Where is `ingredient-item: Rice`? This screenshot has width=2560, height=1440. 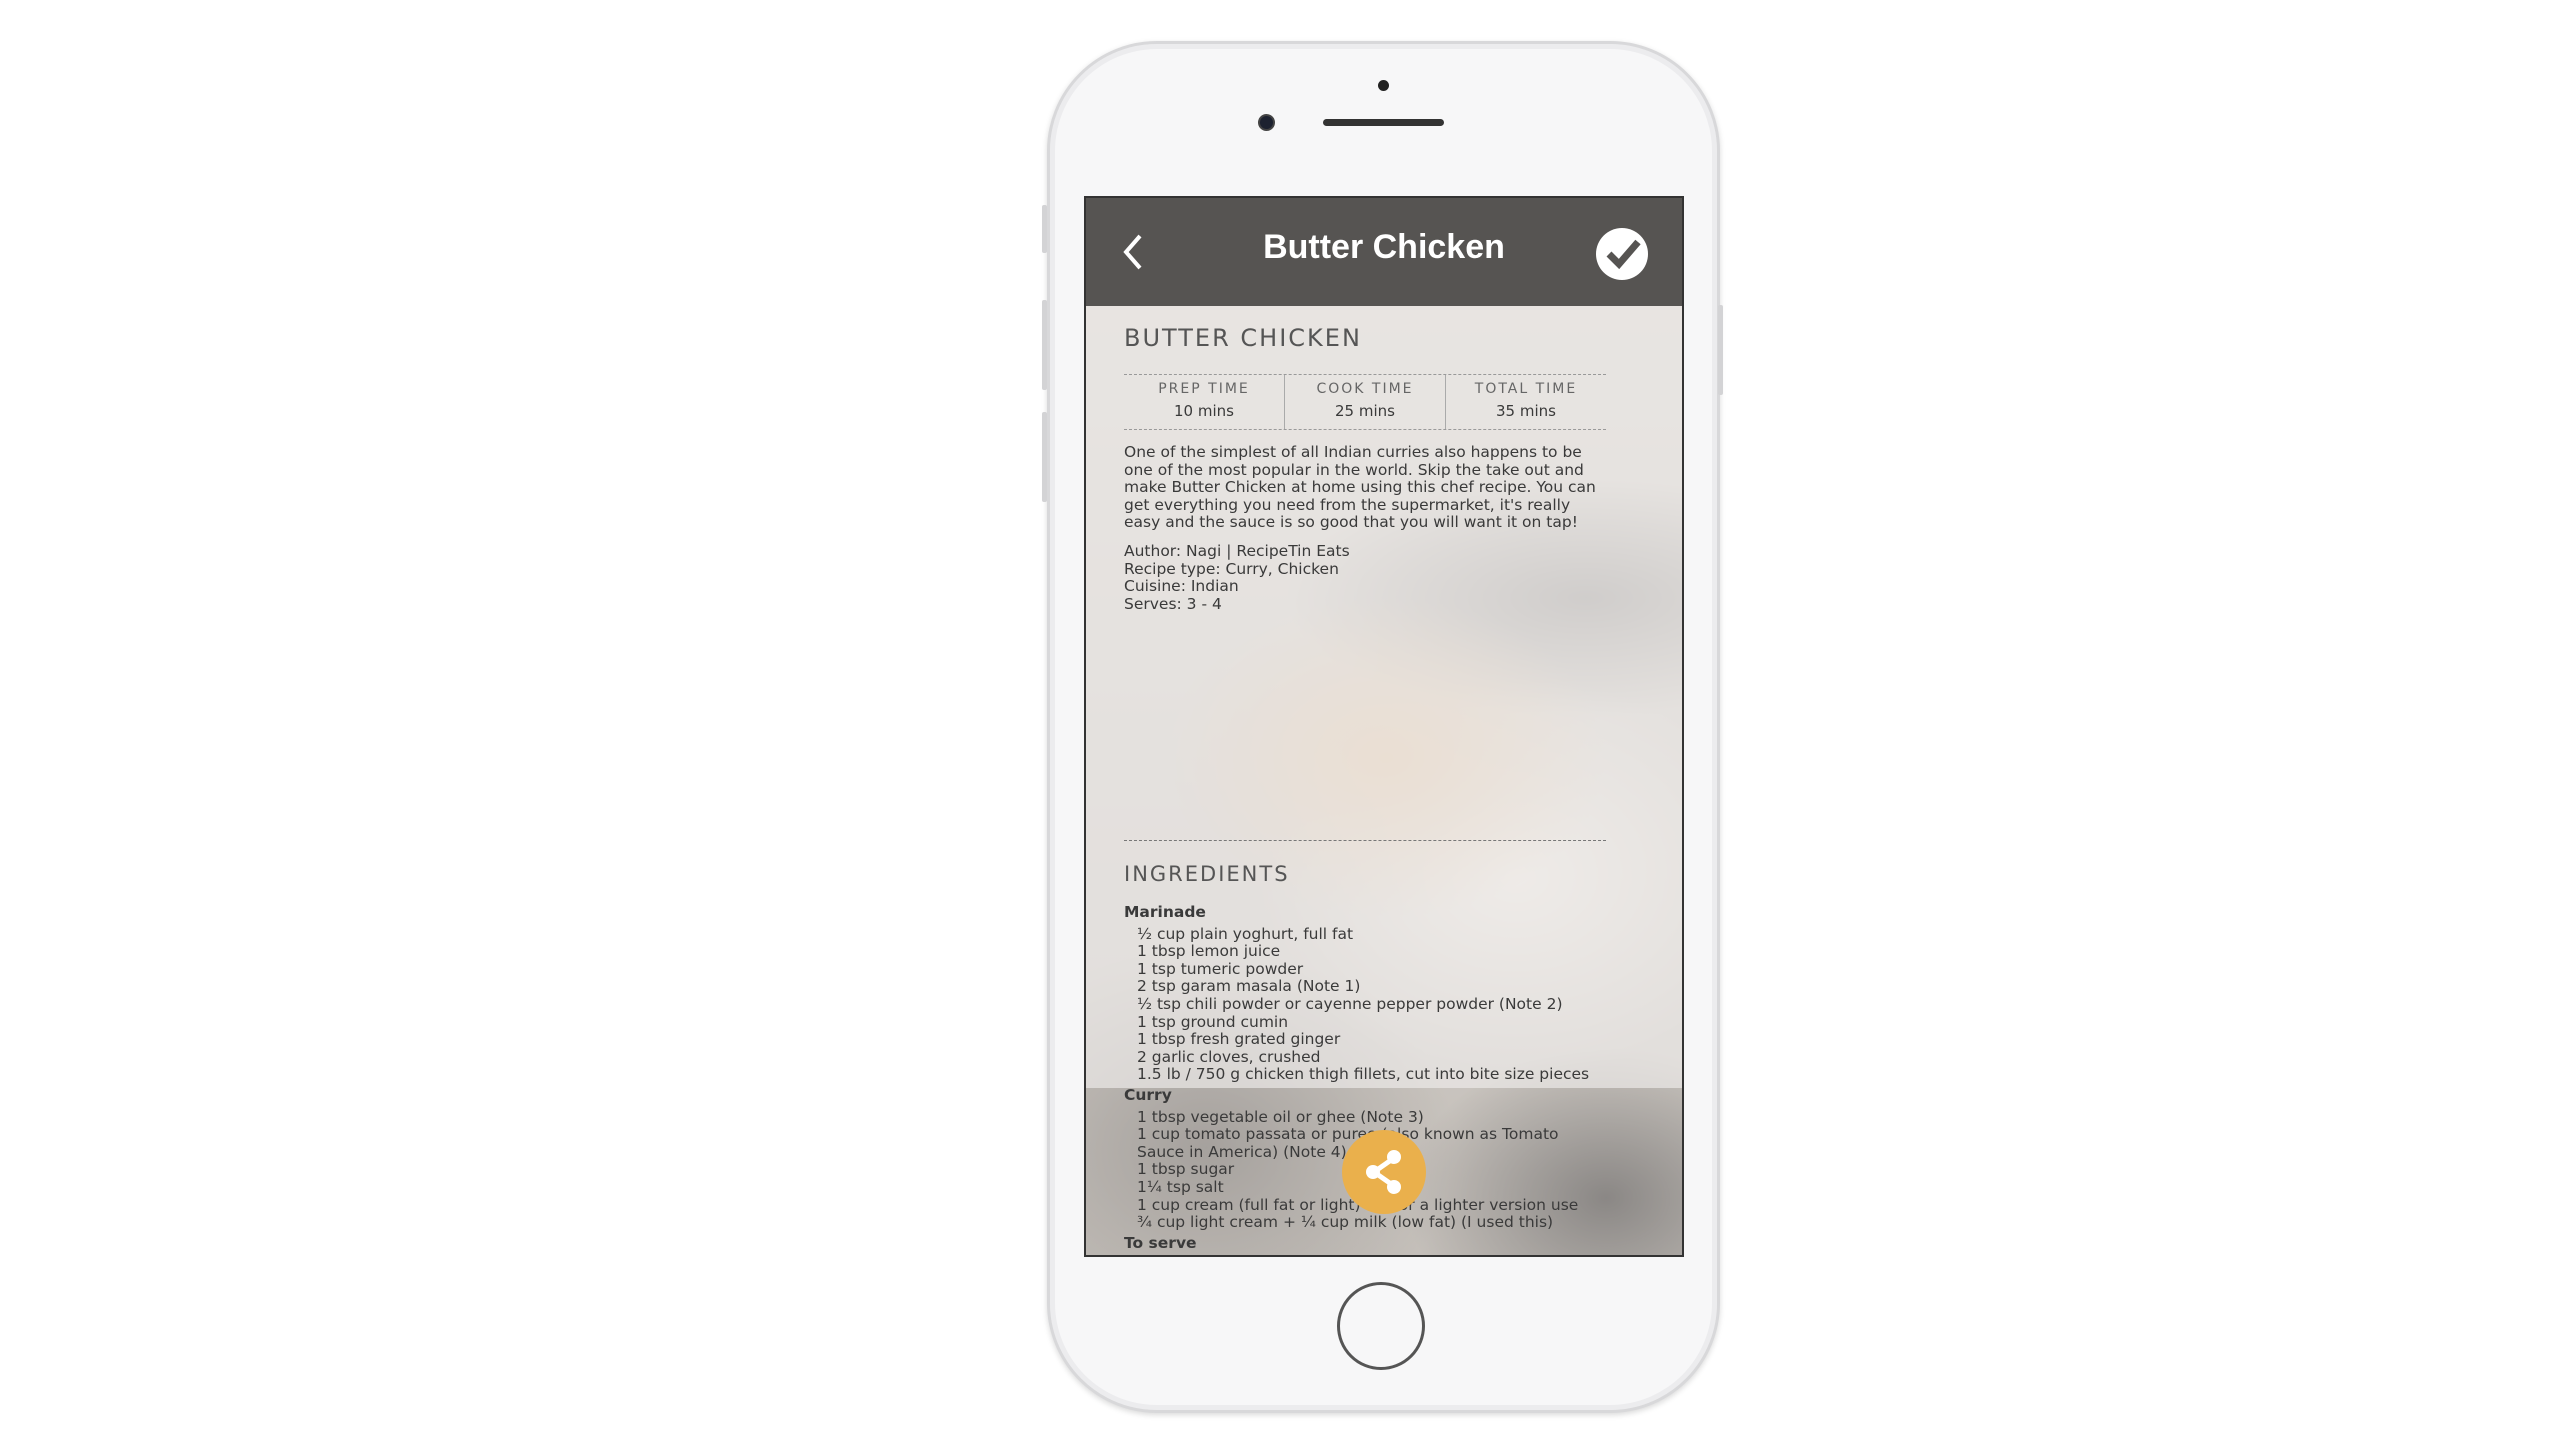 ingredient-item: Rice is located at coordinates (1369, 1256).